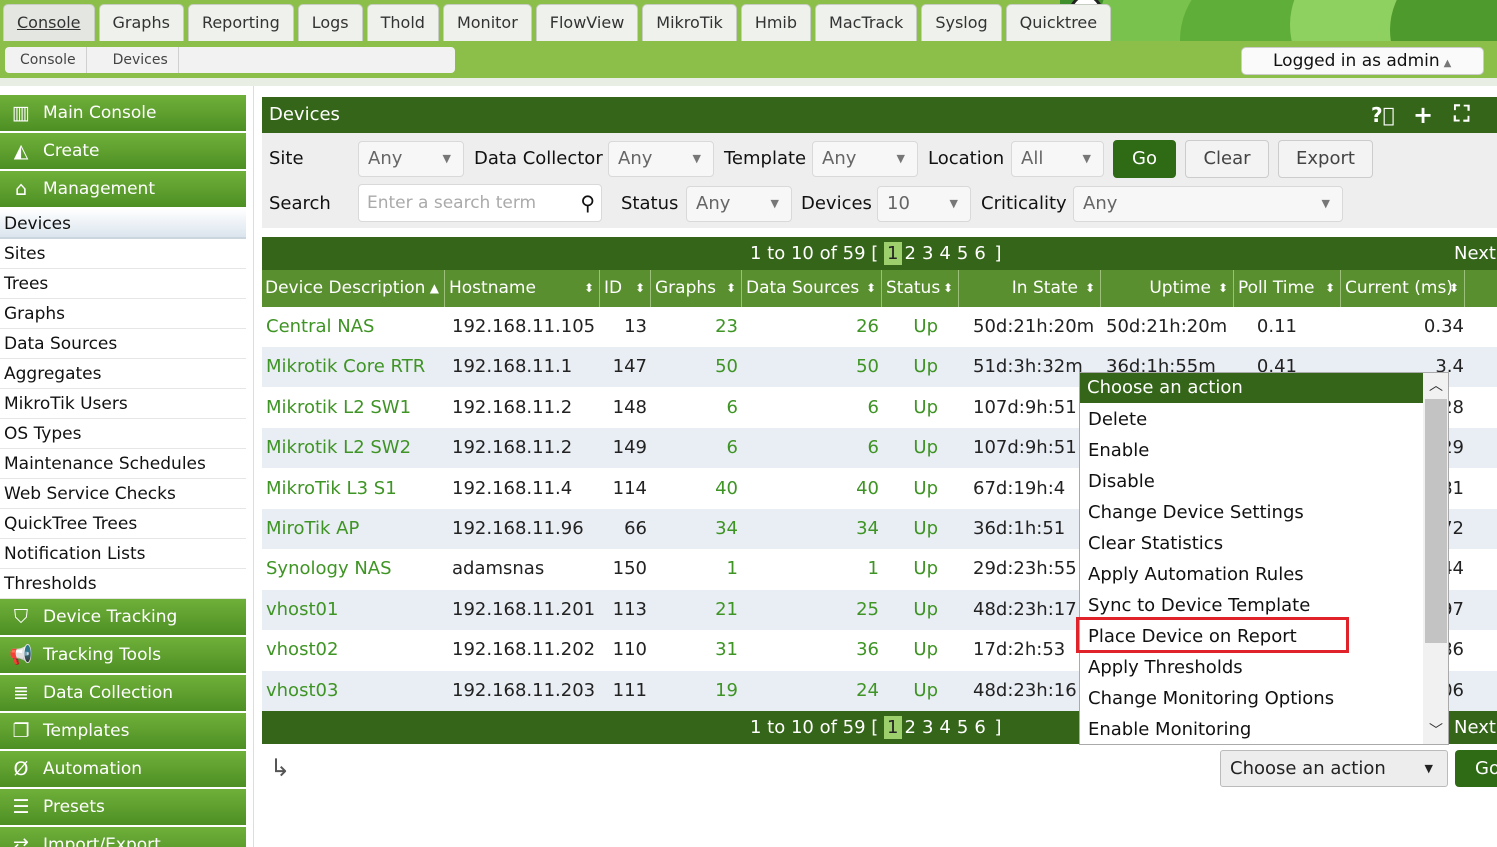  I want to click on column-header-current-ms-: Current (ms) ⬍, so click(1403, 288).